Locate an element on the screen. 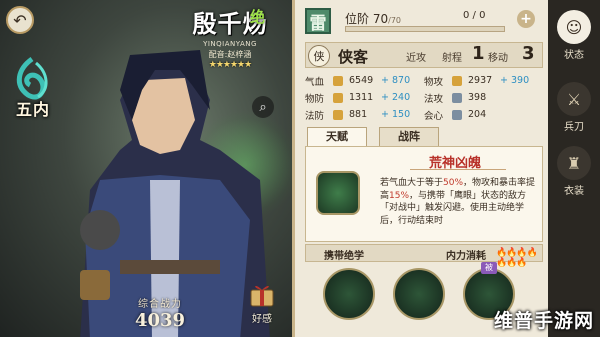 Image resolution: width=600 pixels, height=337 pixels. desc-highlight: 50% is located at coordinates (453, 183).